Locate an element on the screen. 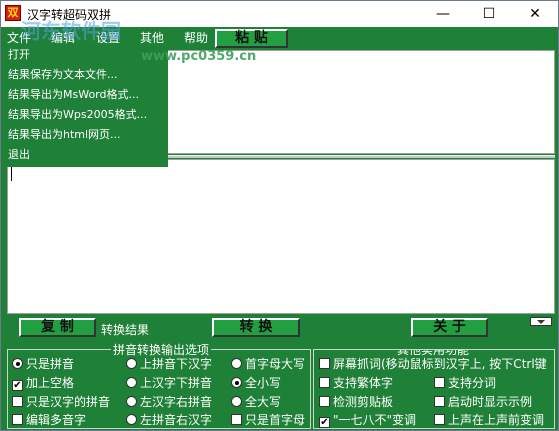 Image resolution: width=559 pixels, height=431 pixels. option-all-lowercase: 全小写 is located at coordinates (256, 384).